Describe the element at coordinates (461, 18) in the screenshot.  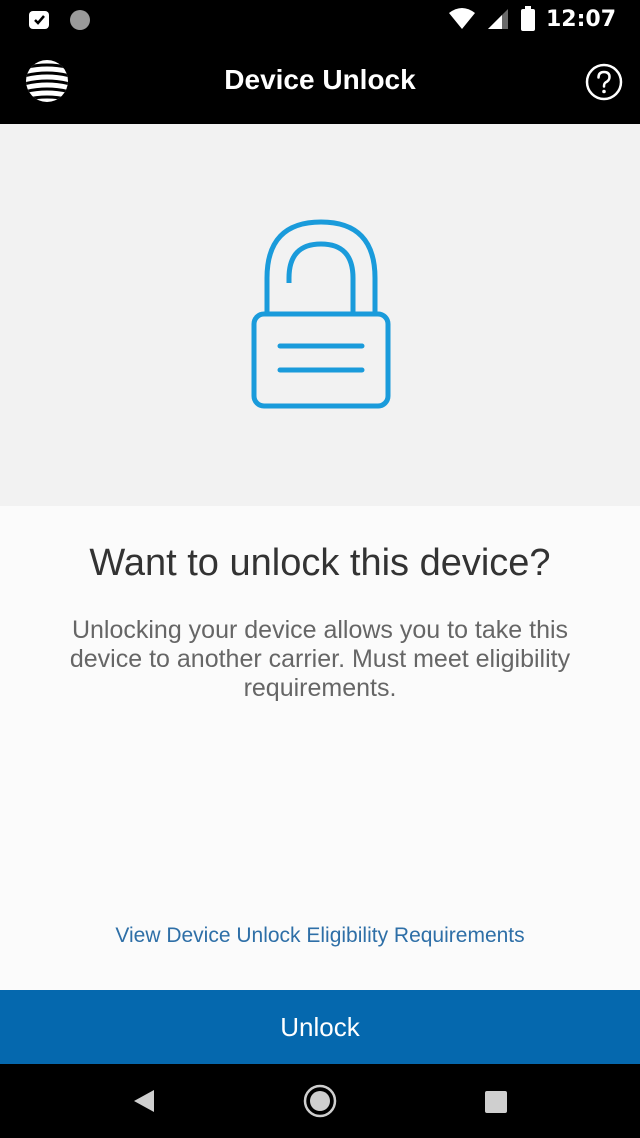
I see `wifi-icon` at that location.